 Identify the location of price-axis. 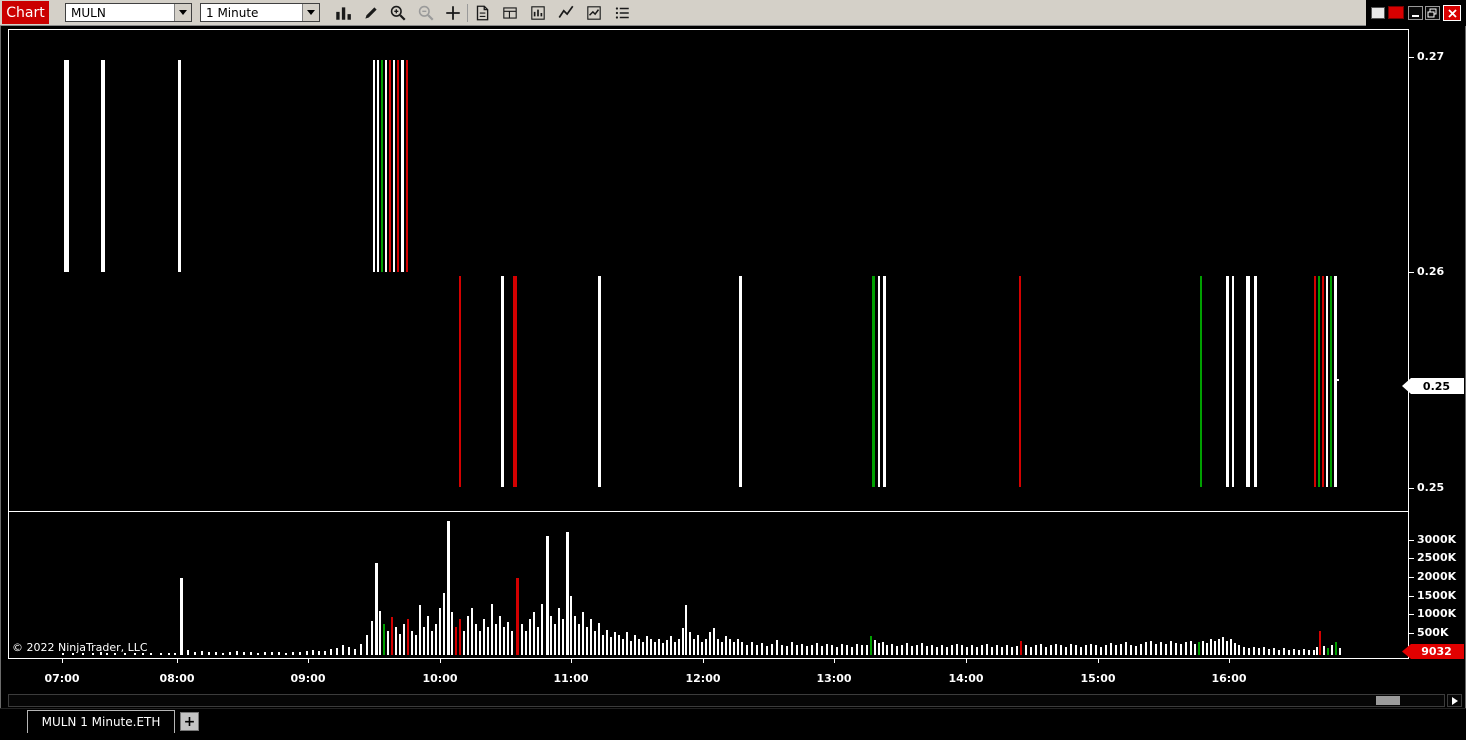
(1437, 344).